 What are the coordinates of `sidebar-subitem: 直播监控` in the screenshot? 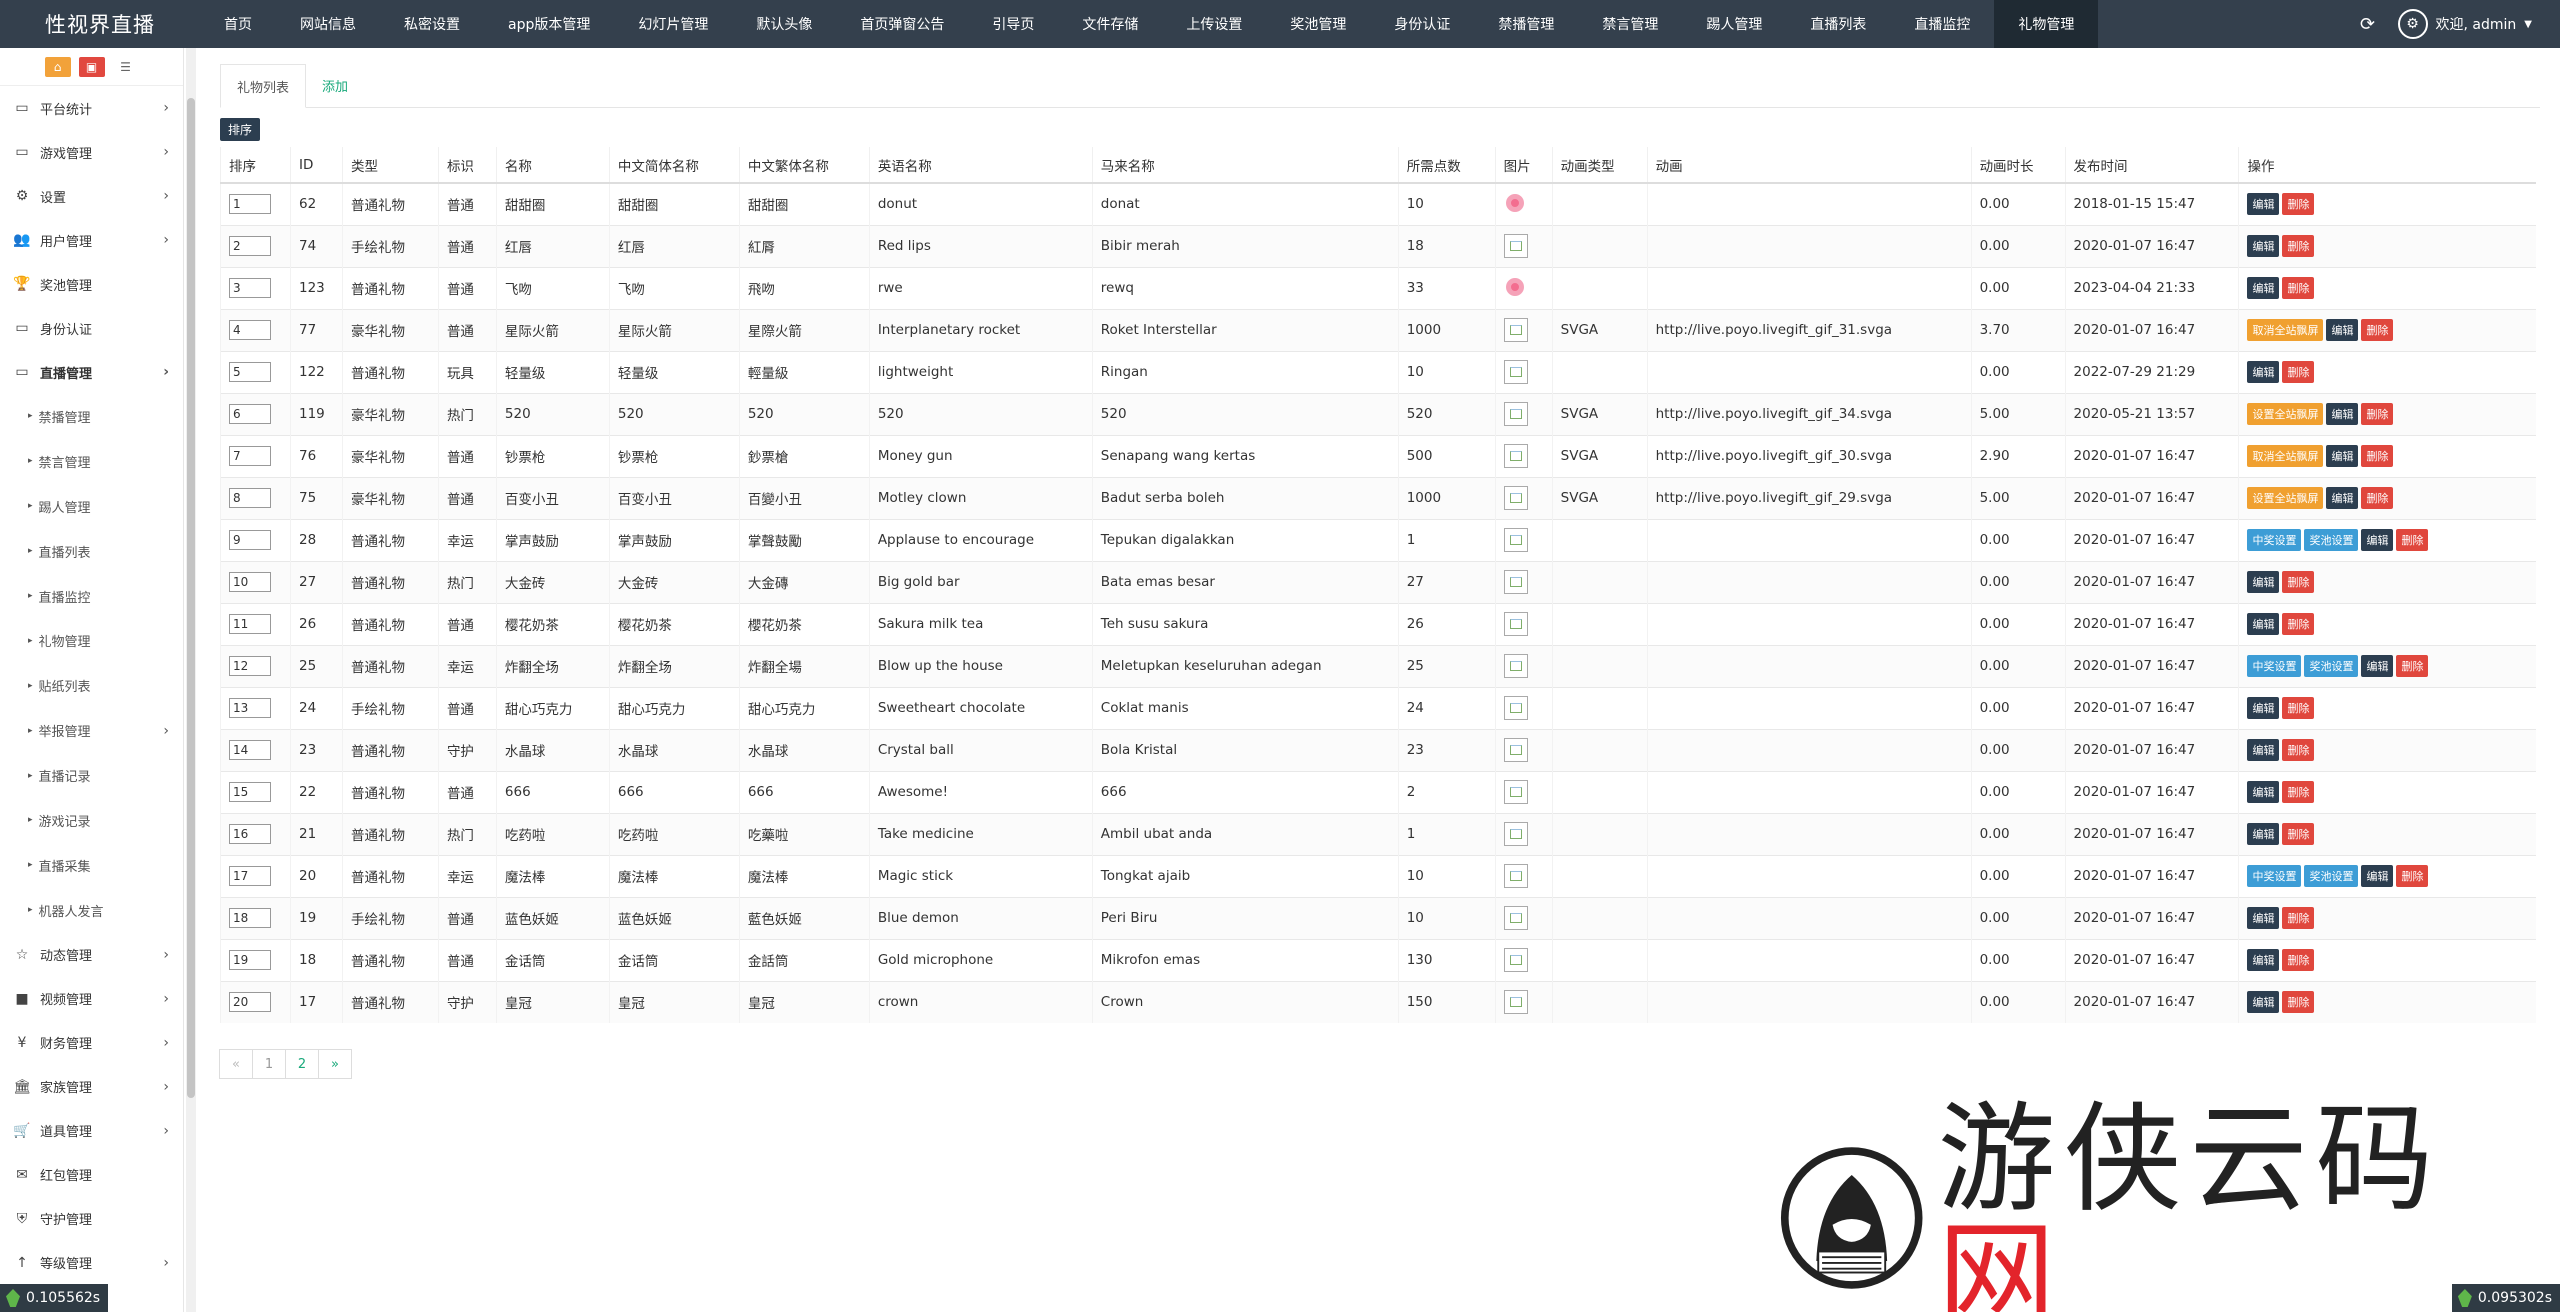 It's located at (91, 596).